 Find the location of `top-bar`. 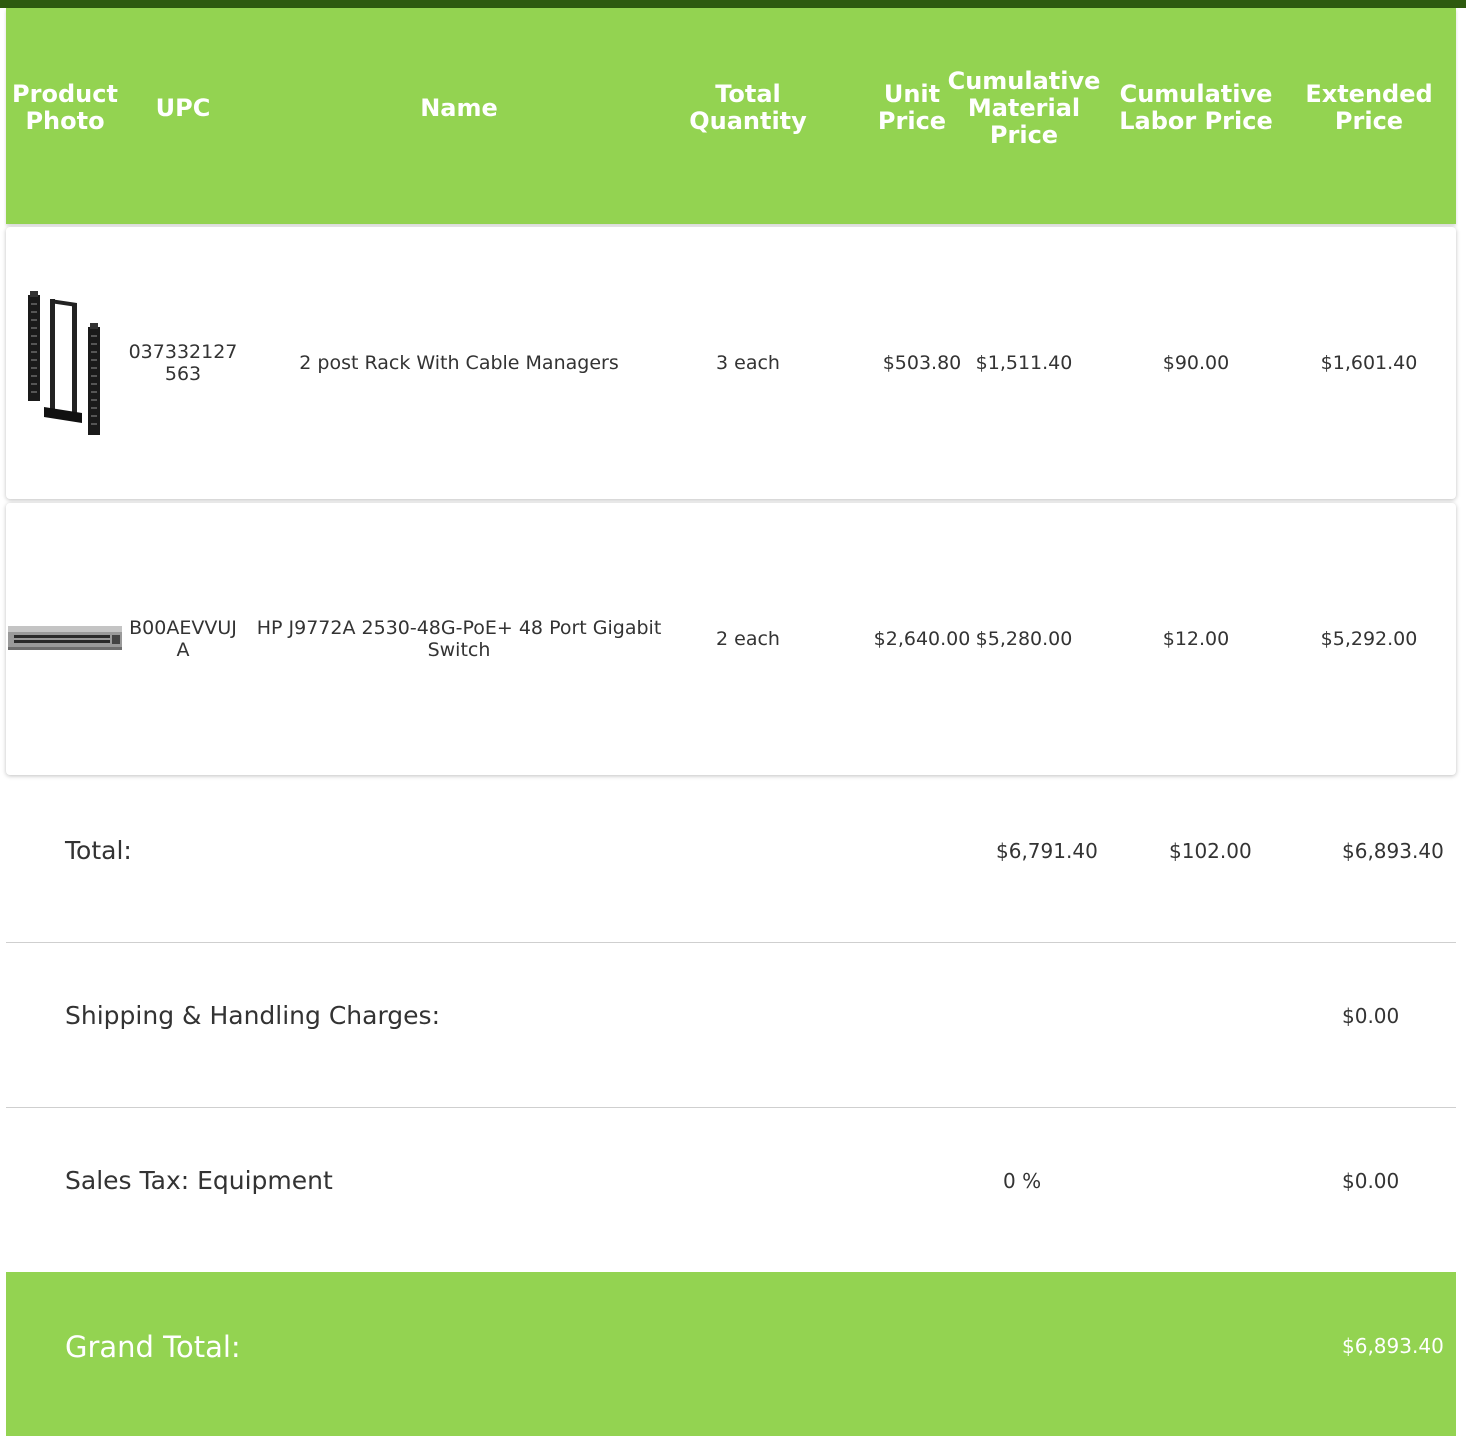

top-bar is located at coordinates (733, 4).